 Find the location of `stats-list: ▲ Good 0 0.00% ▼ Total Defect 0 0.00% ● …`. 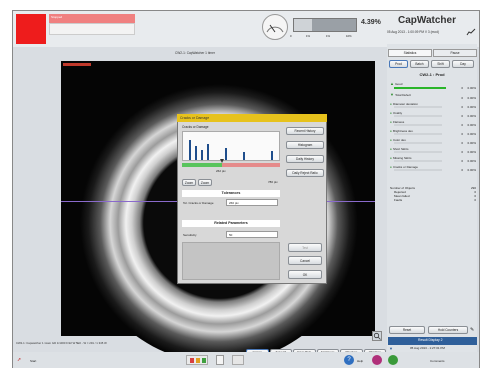

stats-list: ▲ Good 0 0.00% ▼ Total Defect 0 0.00% ● … is located at coordinates (433, 127).